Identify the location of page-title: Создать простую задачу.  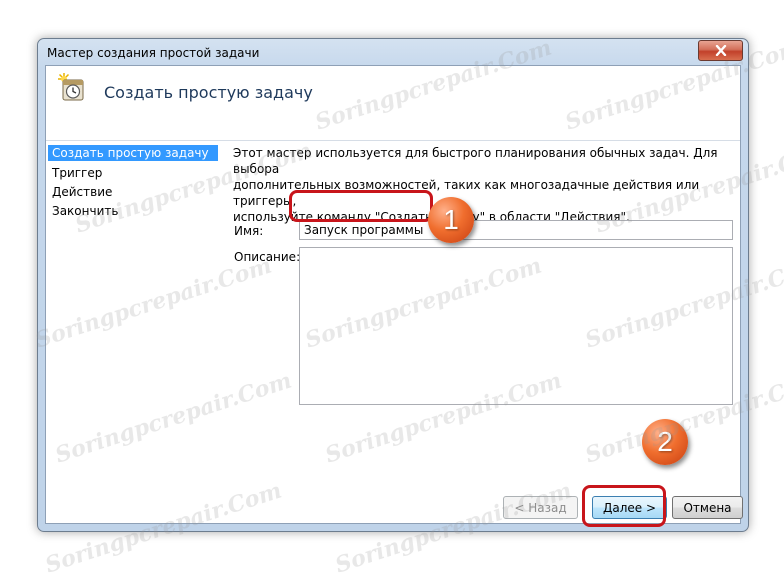
(208, 92).